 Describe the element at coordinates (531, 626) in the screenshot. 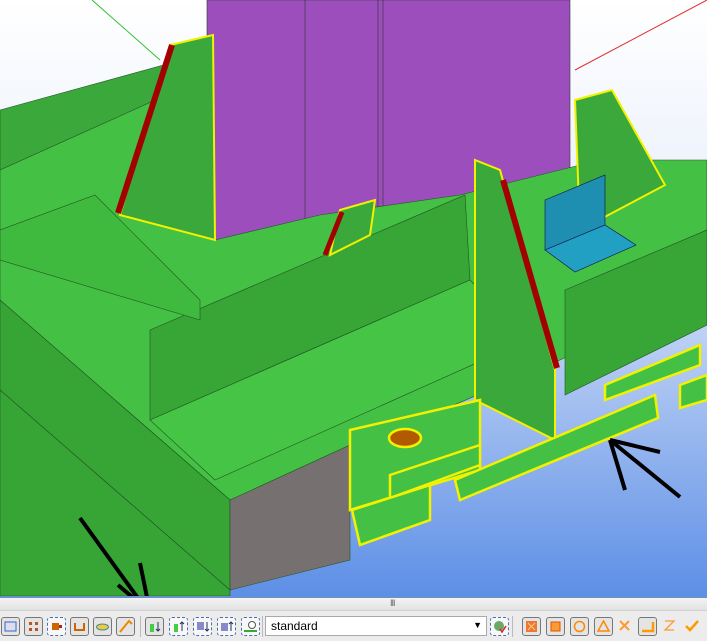

I see `snap-reference-icon` at that location.